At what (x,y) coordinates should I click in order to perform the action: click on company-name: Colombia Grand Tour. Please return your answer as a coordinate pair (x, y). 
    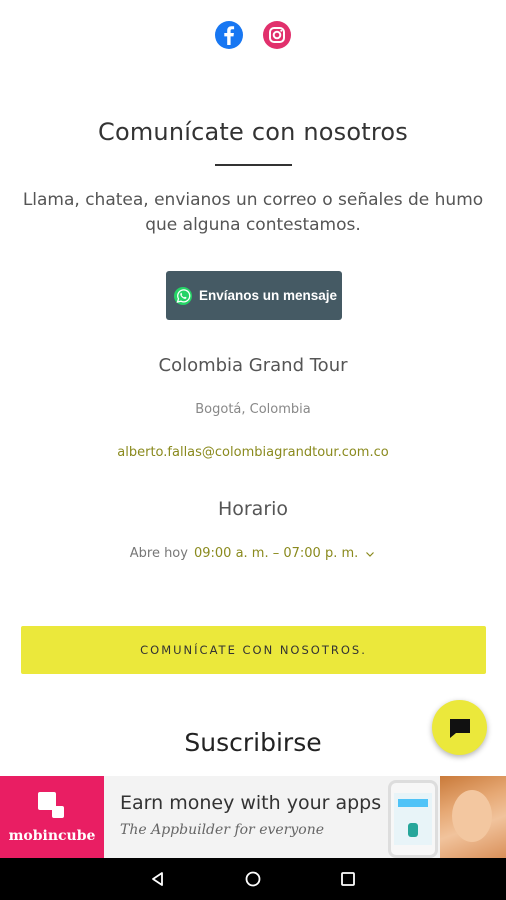
    Looking at the image, I should click on (253, 365).